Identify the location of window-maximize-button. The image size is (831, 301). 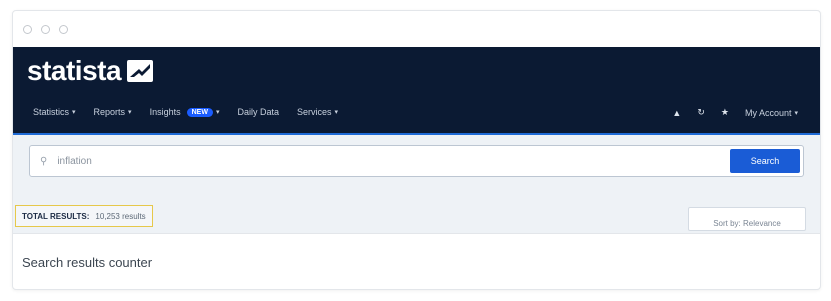
(63, 29).